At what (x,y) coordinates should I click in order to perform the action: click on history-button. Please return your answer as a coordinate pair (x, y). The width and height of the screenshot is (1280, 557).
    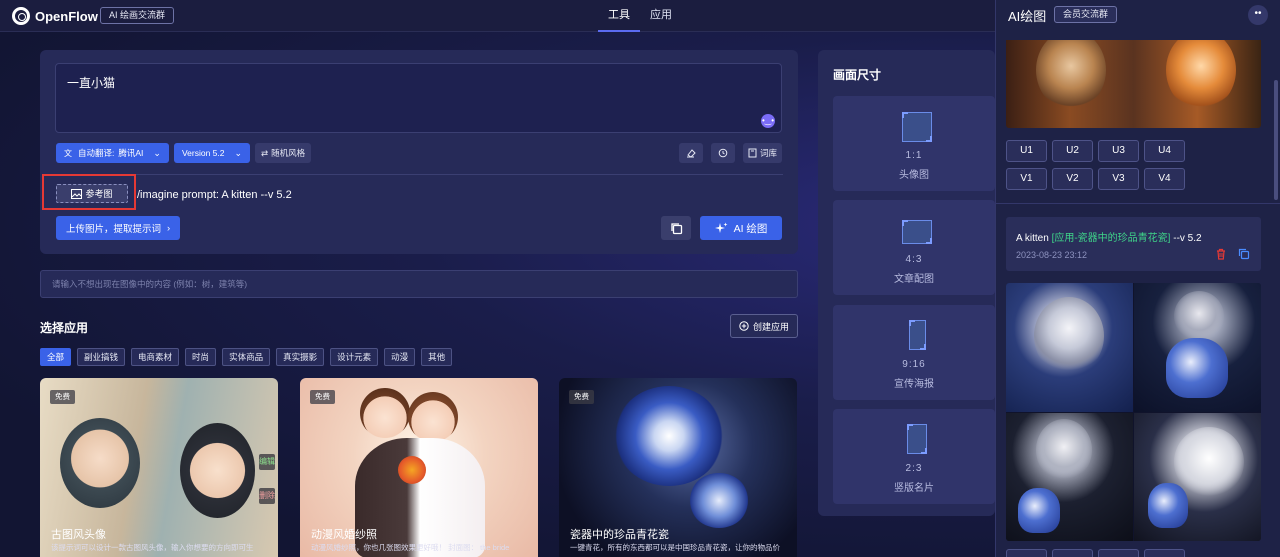
    Looking at the image, I should click on (722, 153).